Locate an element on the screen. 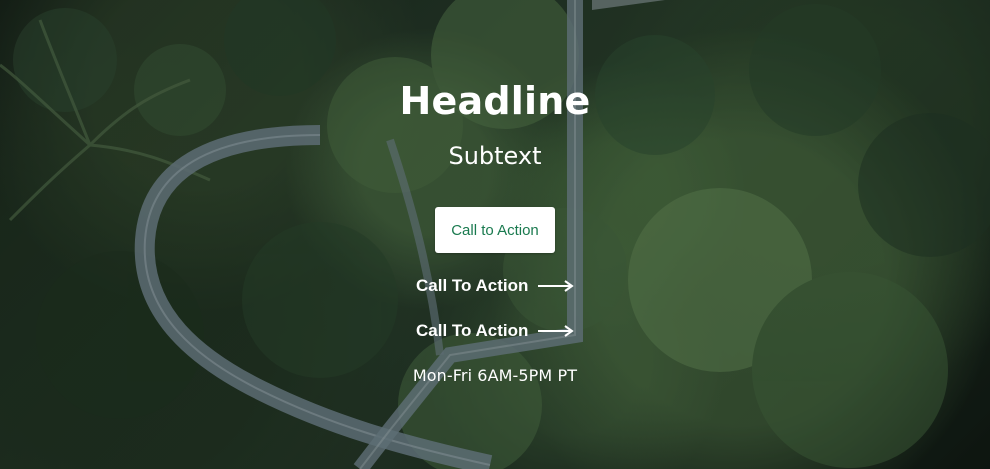  secondary-cta-link-2: Call To Action is located at coordinates (495, 331).